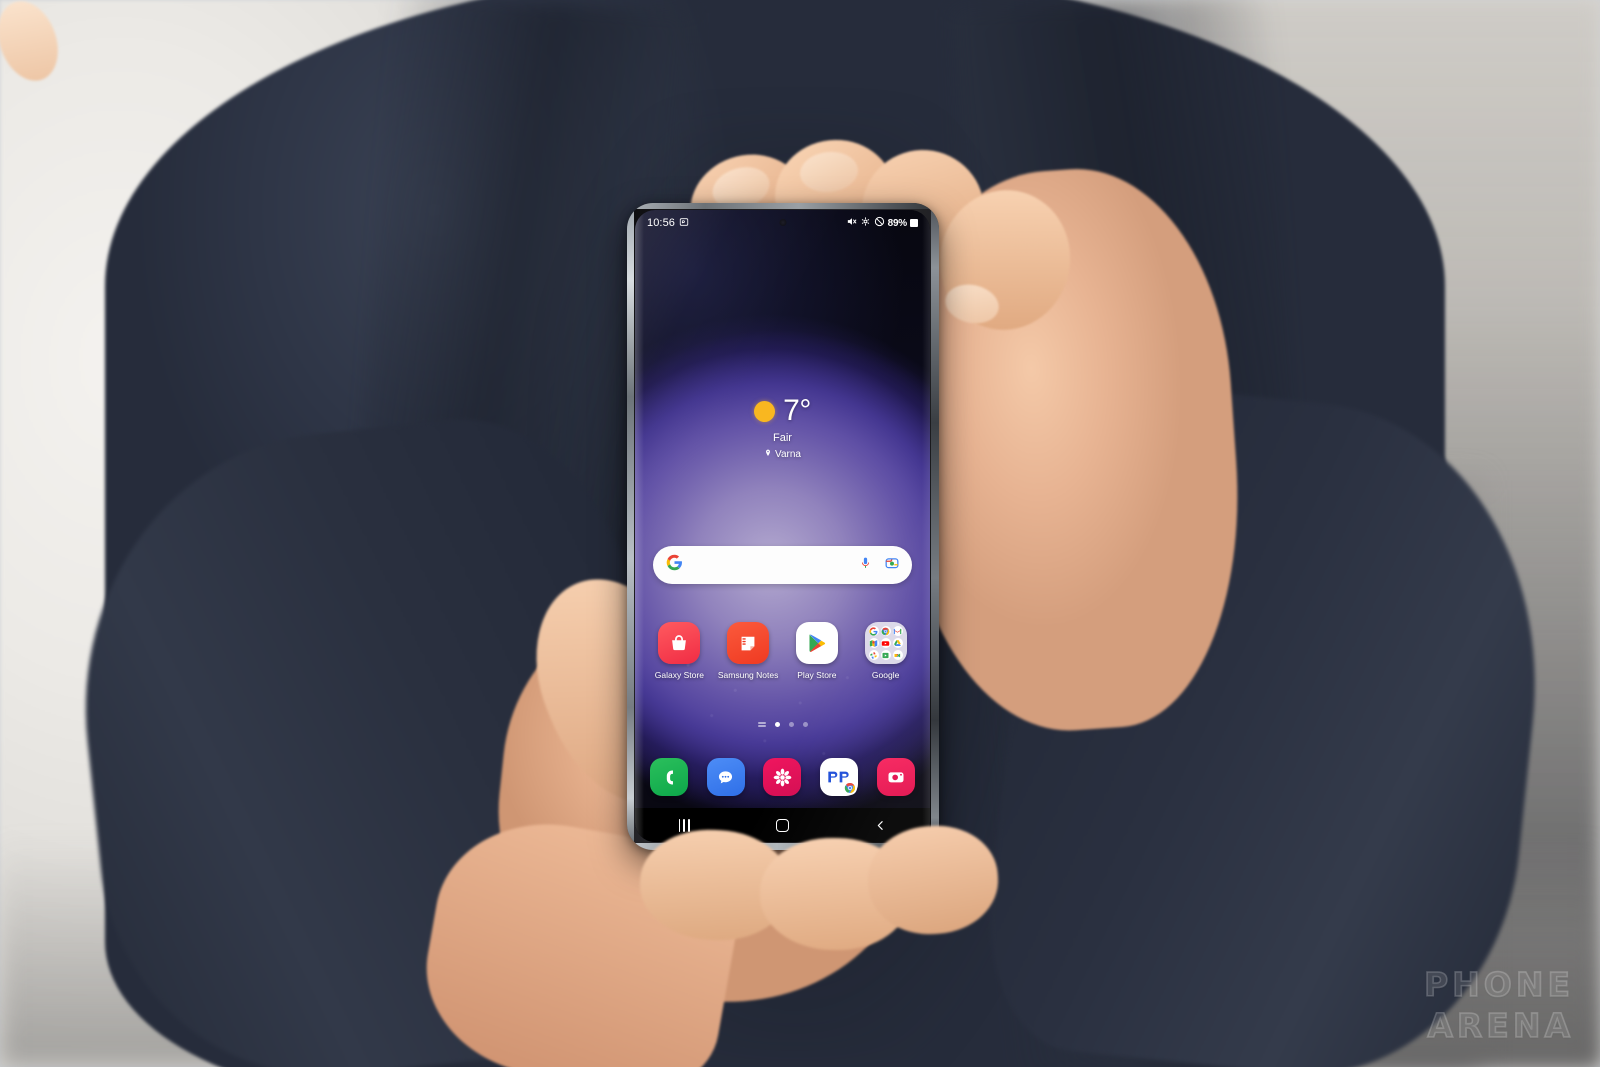 The height and width of the screenshot is (1067, 1600). I want to click on google-icon, so click(873, 631).